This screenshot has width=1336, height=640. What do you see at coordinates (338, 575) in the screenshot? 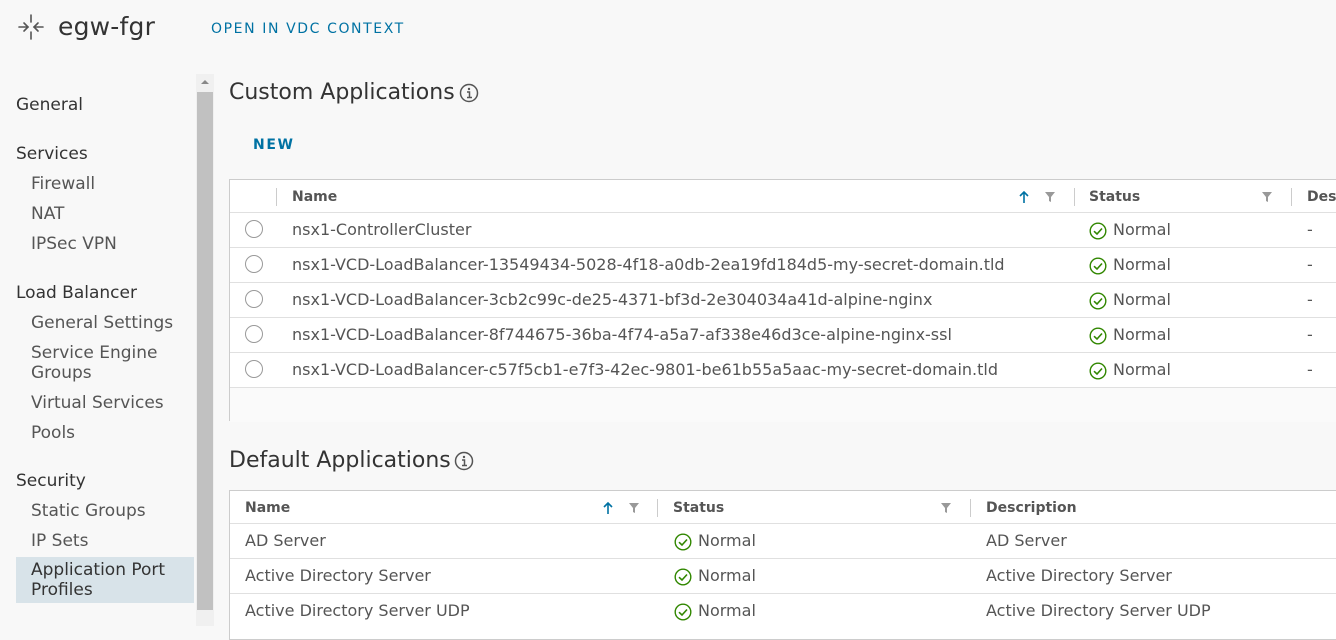
I see `app-name: Active Directory Server` at bounding box center [338, 575].